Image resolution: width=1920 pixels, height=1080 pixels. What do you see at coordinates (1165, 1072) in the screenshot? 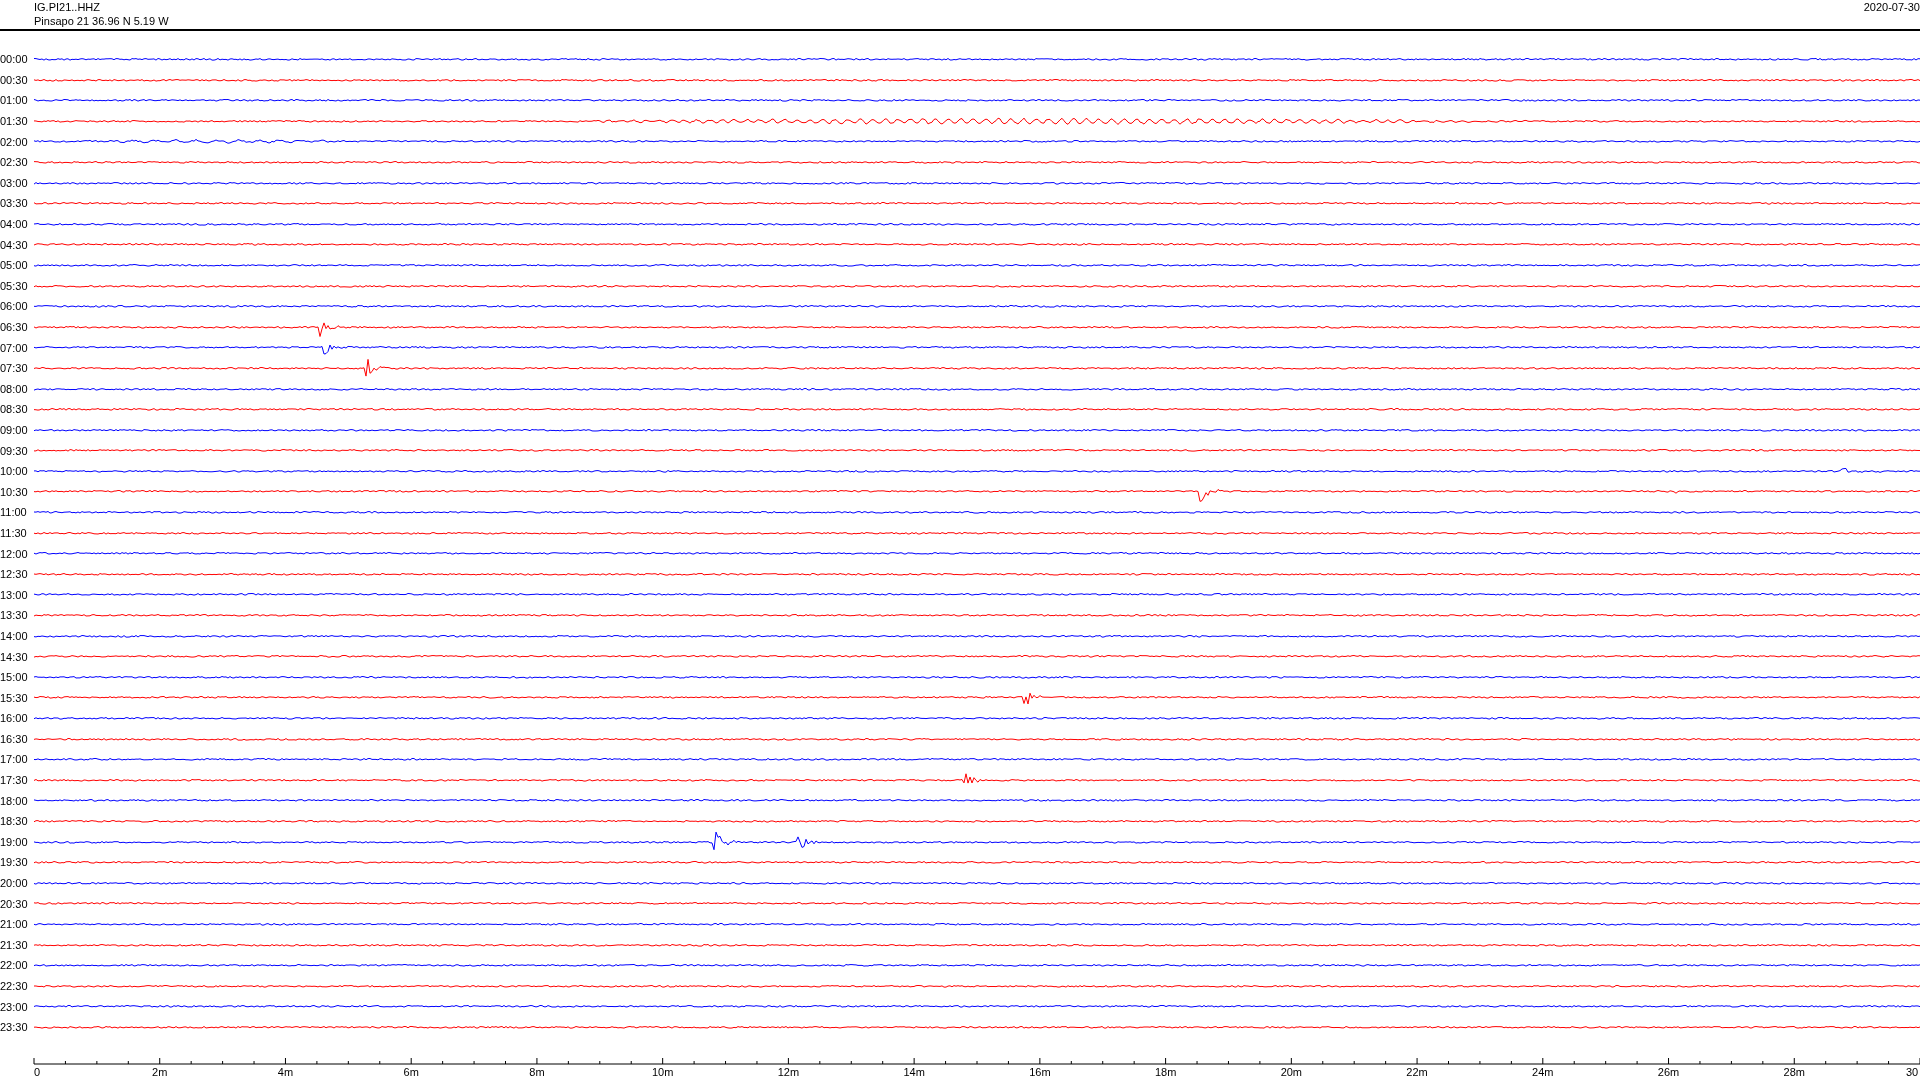
I see `axis-tick-label: 18m` at bounding box center [1165, 1072].